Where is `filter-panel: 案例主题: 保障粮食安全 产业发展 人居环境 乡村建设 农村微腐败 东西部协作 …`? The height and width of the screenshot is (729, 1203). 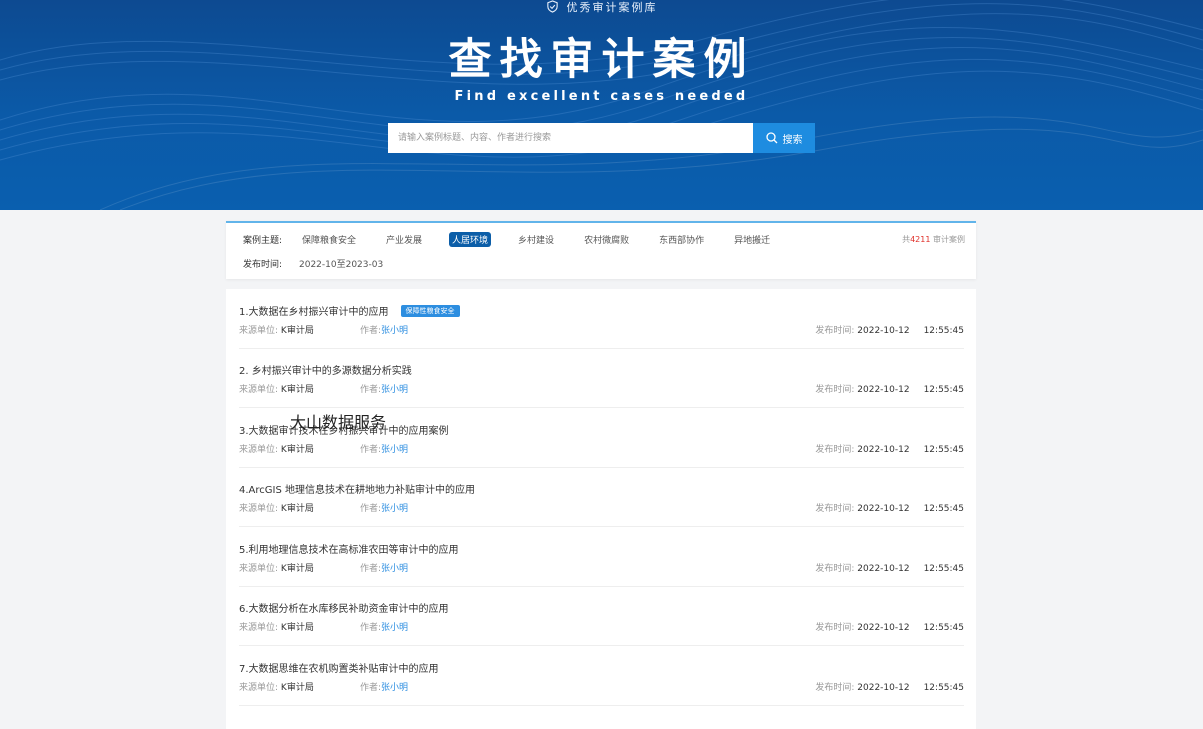
filter-panel: 案例主题: 保障粮食安全 产业发展 人居环境 乡村建设 农村微腐败 东西部协作 … is located at coordinates (601, 250).